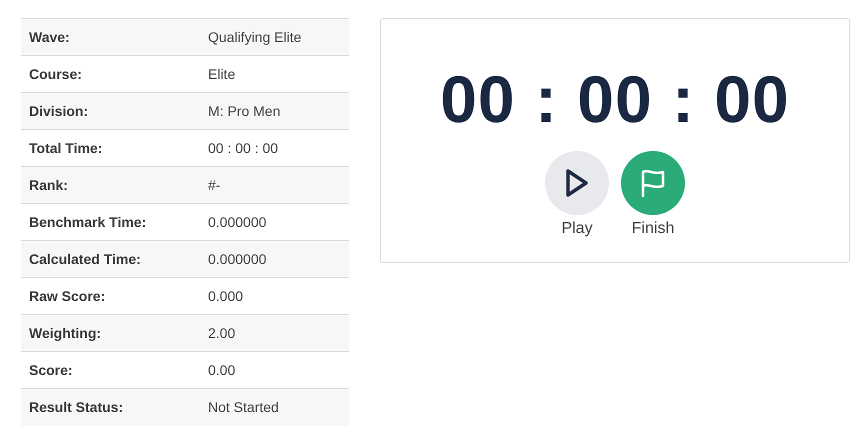 Image resolution: width=863 pixels, height=436 pixels. Describe the element at coordinates (49, 37) in the screenshot. I see `detail-label: Wave:` at that location.